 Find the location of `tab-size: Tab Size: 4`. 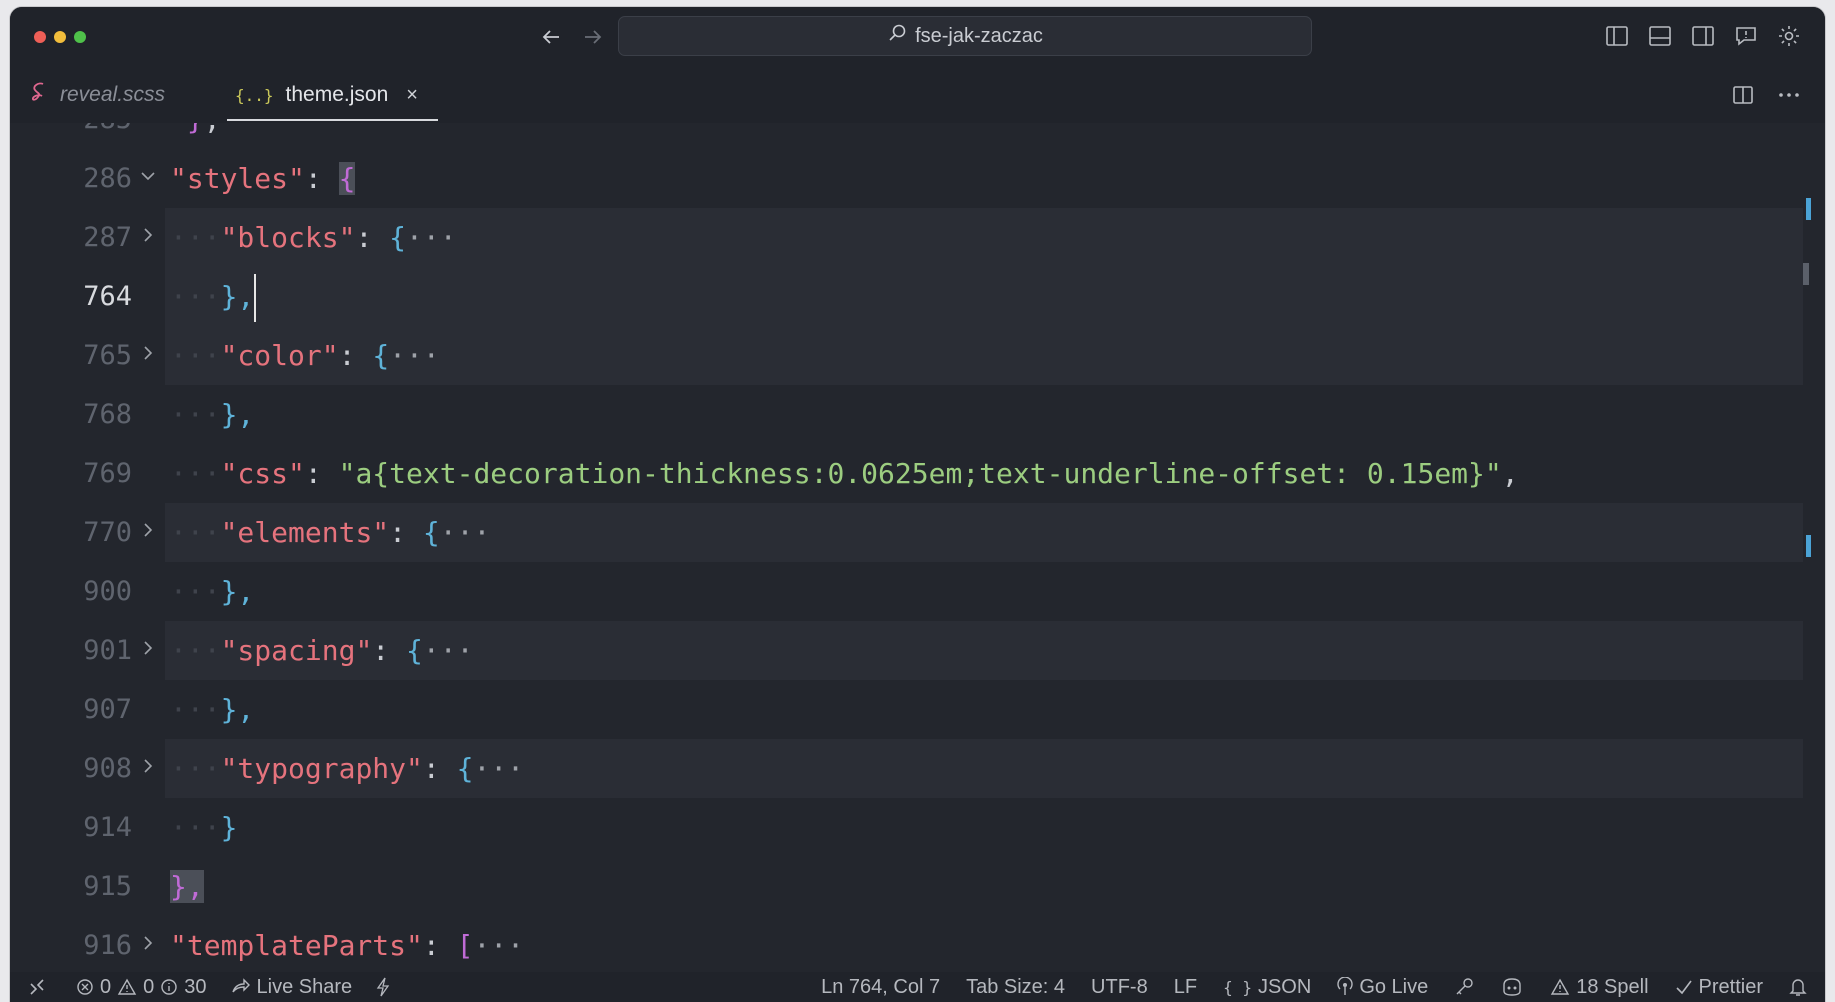

tab-size: Tab Size: 4 is located at coordinates (1015, 987).